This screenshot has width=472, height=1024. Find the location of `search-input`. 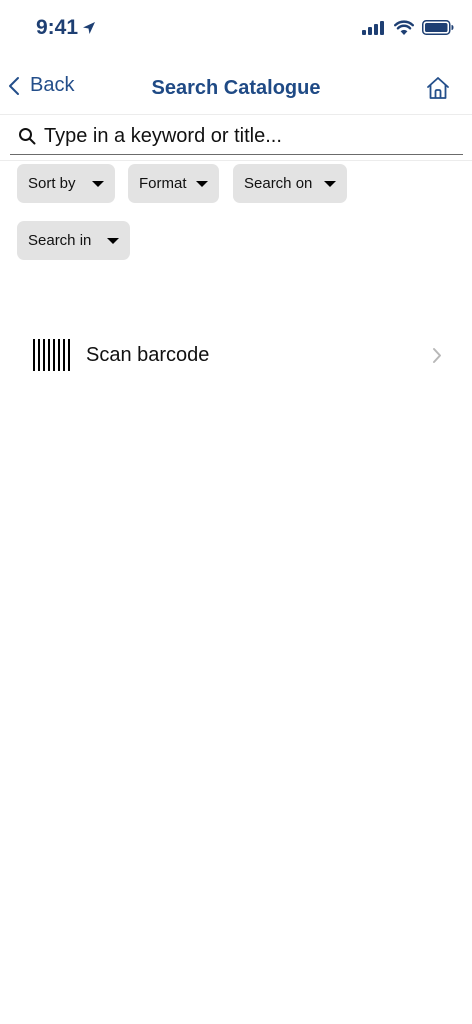

search-input is located at coordinates (244, 136).